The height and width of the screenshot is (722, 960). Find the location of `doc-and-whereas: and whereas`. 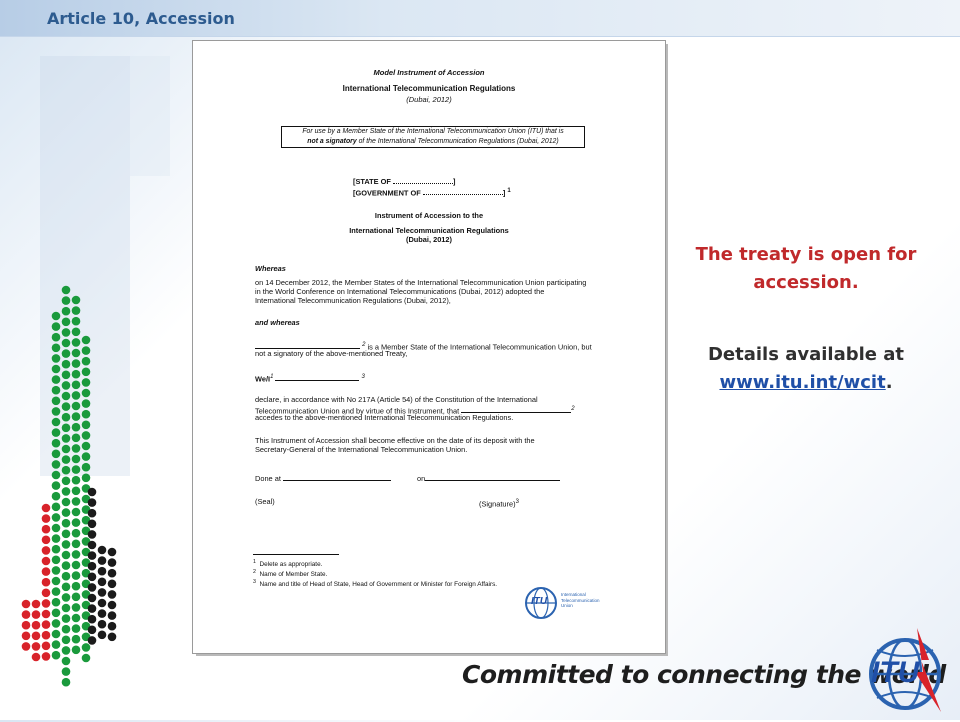

doc-and-whereas: and whereas is located at coordinates (277, 322).